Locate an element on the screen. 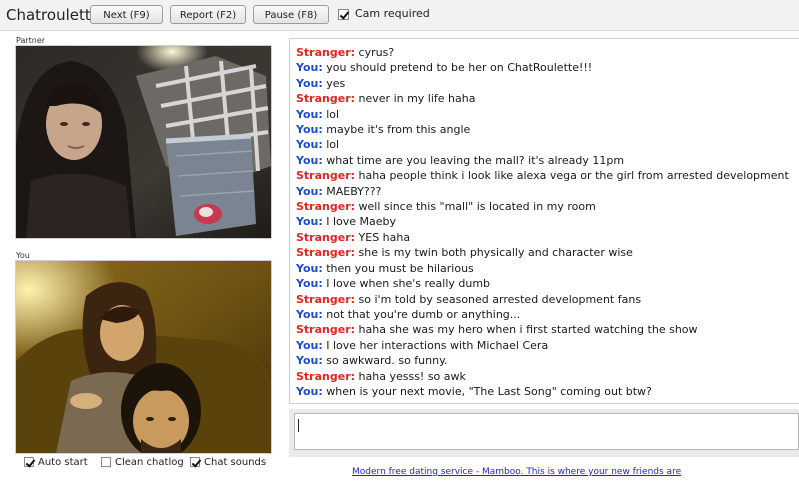 The image size is (799, 483). chat-sounds-checkbox is located at coordinates (195, 462).